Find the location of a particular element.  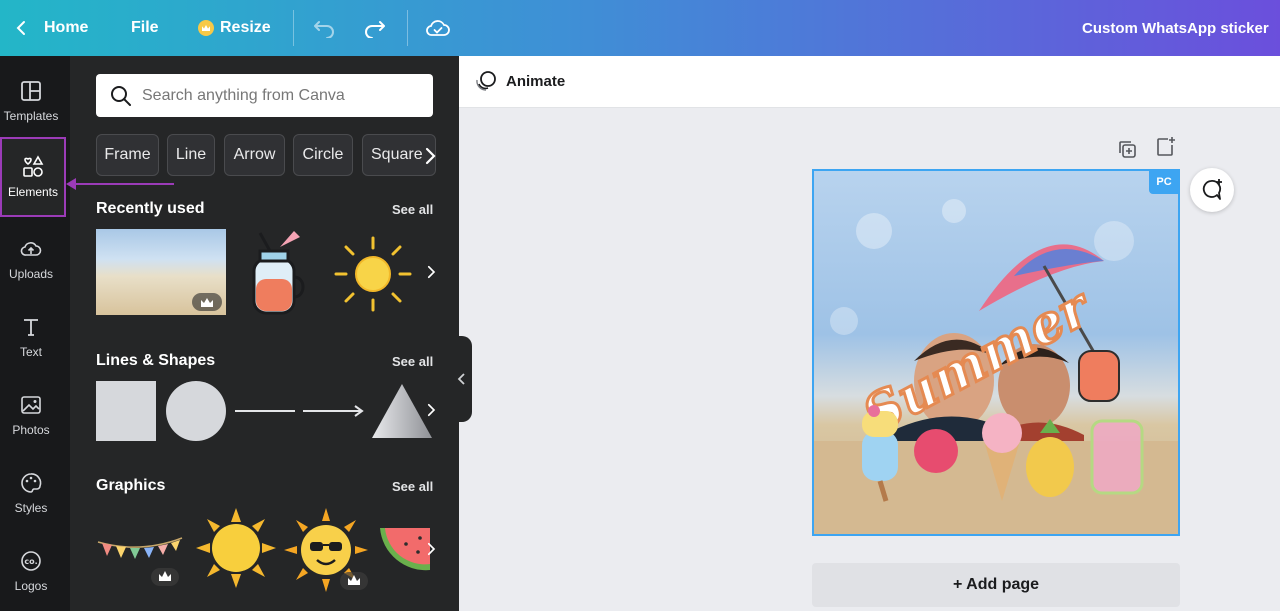

animate-button: Animate is located at coordinates (519, 81).